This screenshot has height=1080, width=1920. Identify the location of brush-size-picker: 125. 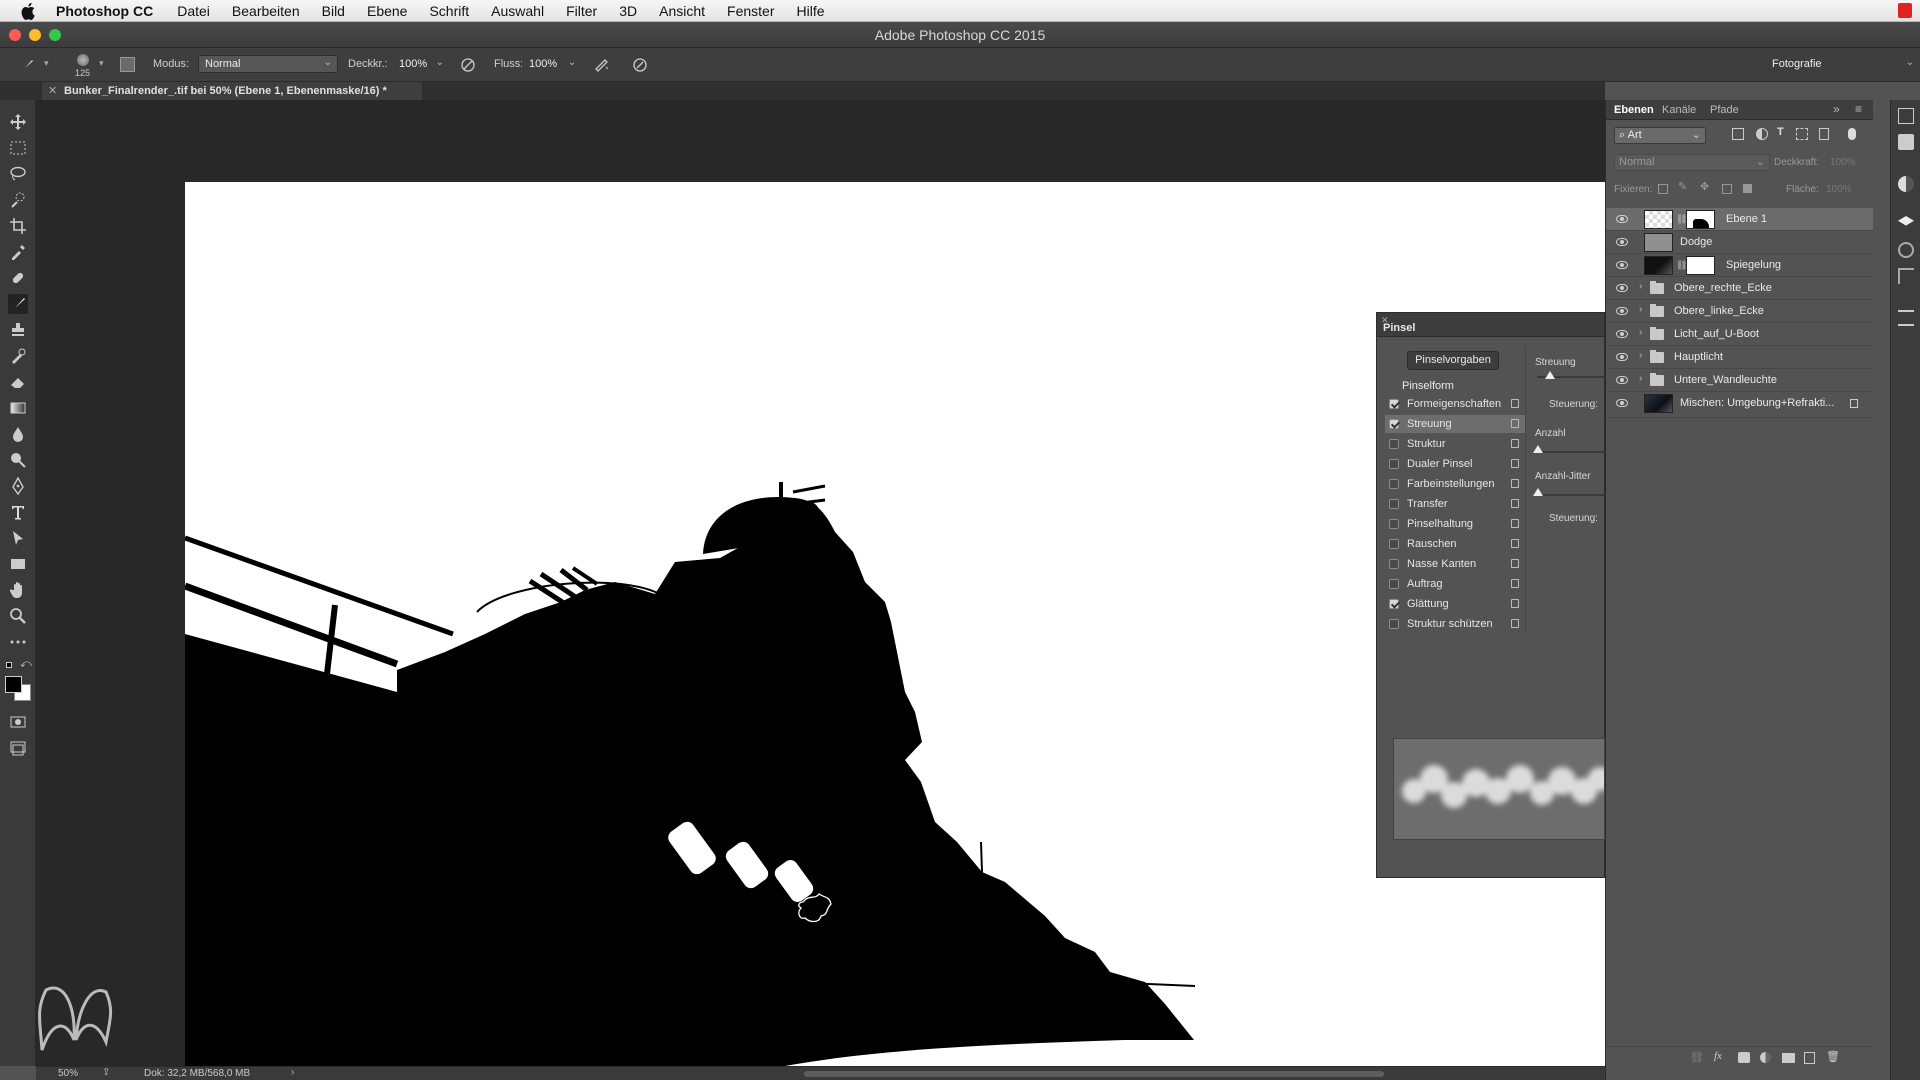
(83, 65).